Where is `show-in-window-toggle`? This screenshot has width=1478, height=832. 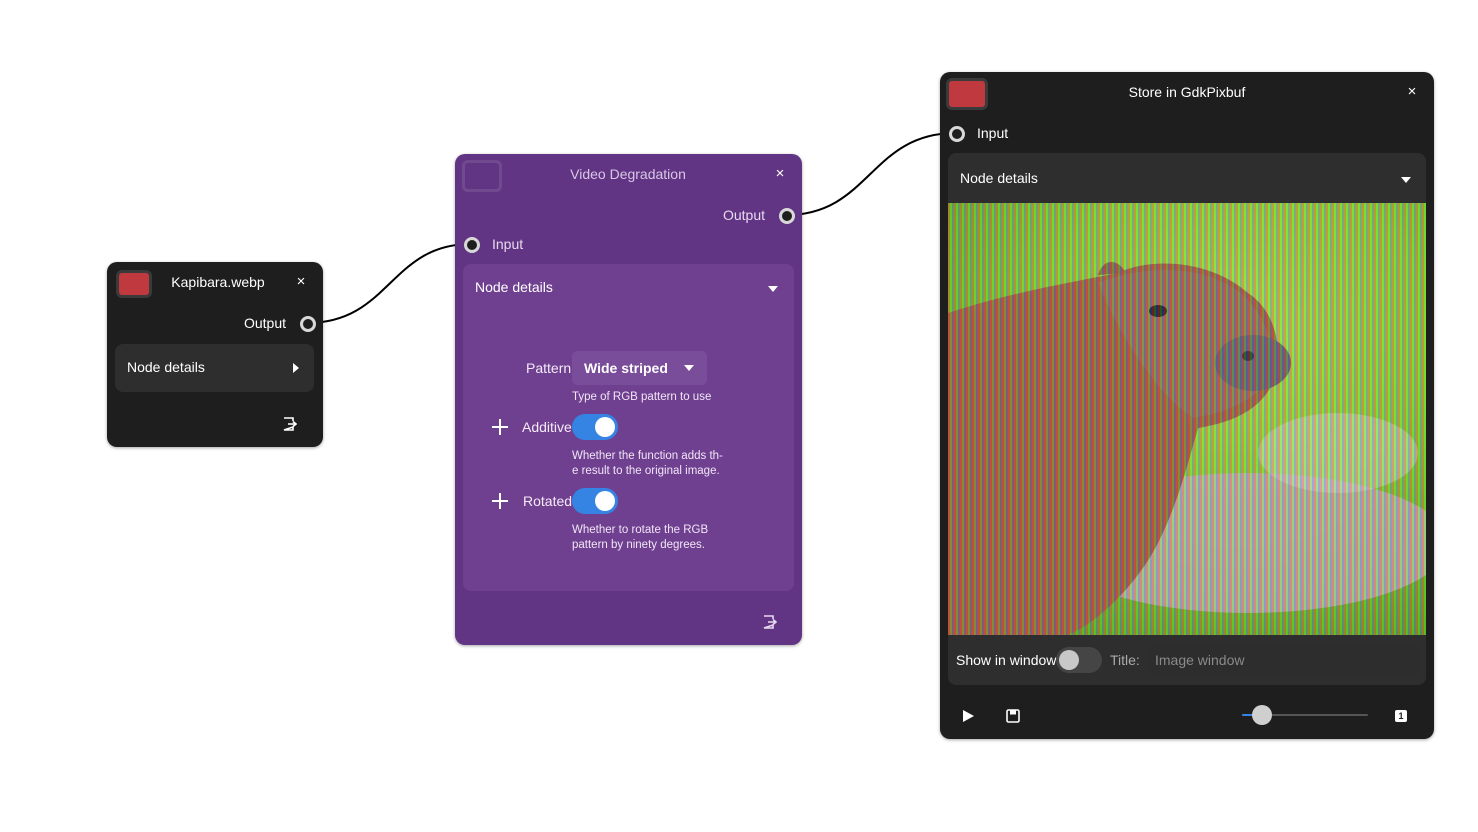 show-in-window-toggle is located at coordinates (1079, 660).